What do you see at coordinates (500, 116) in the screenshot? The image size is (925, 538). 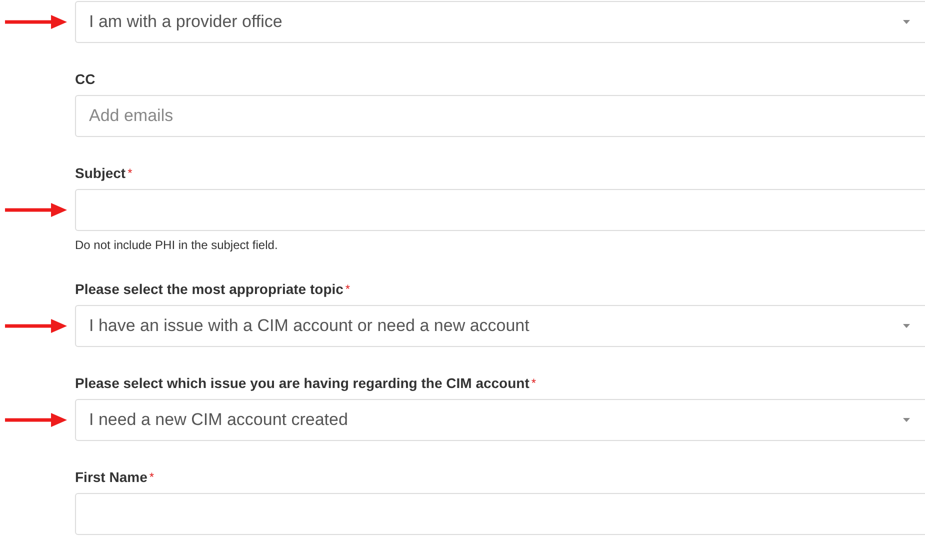 I see `text-field: Add emails` at bounding box center [500, 116].